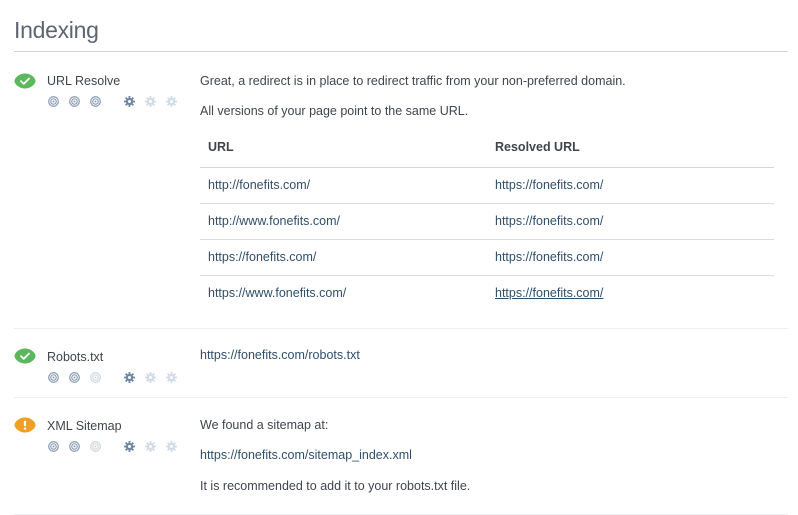 The height and width of the screenshot is (515, 798). What do you see at coordinates (25, 425) in the screenshot?
I see `exclamation-icon` at bounding box center [25, 425].